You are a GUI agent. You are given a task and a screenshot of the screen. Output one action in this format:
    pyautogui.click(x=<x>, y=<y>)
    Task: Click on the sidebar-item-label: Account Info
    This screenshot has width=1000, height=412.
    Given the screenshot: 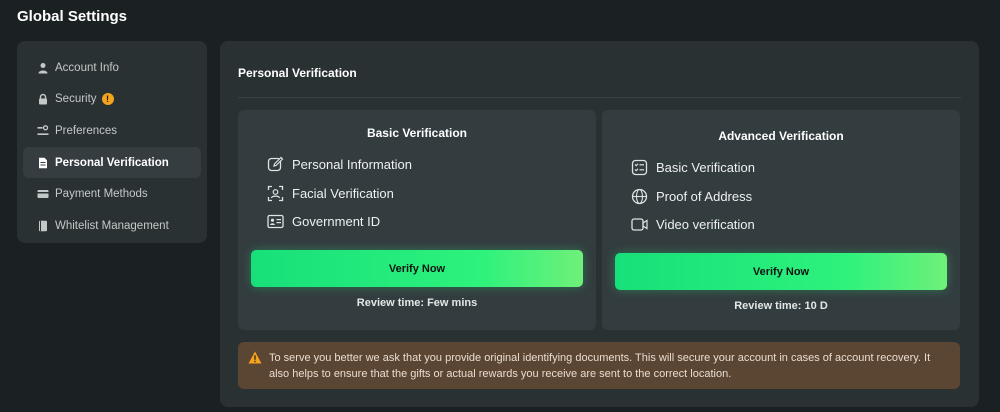 What is the action you would take?
    pyautogui.click(x=87, y=67)
    